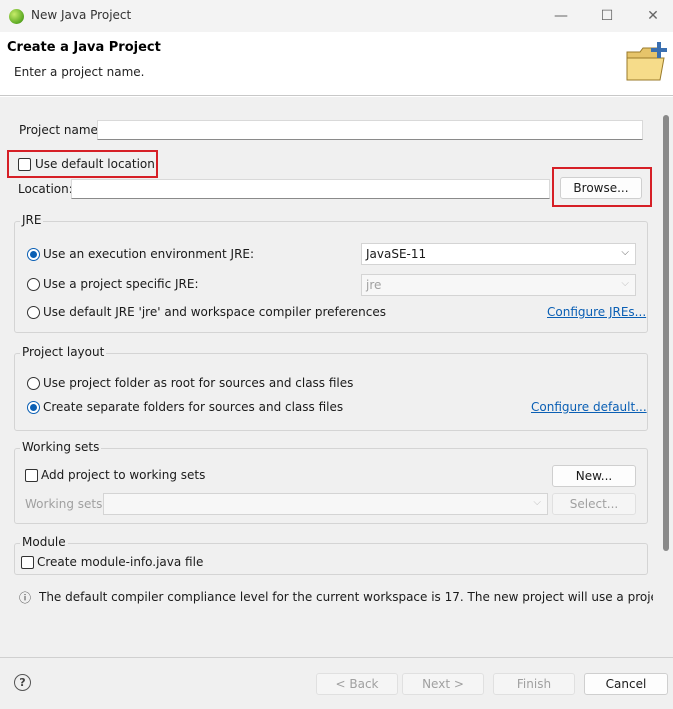  What do you see at coordinates (60, 130) in the screenshot?
I see `project-name-label: Project name:` at bounding box center [60, 130].